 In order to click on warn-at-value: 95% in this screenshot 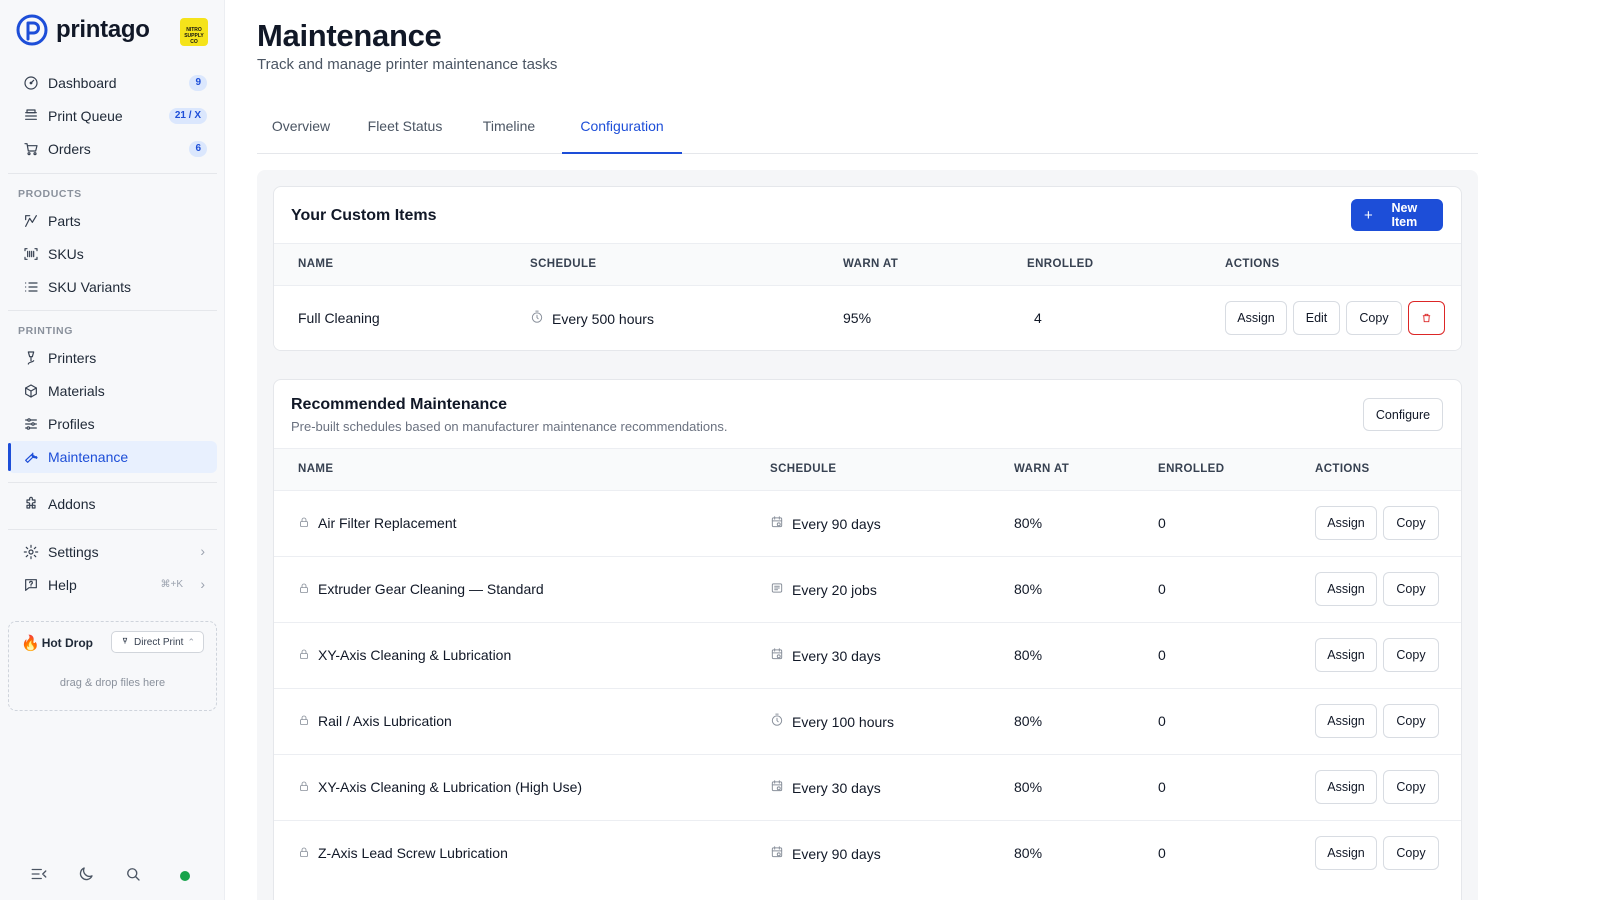, I will do `click(857, 318)`.